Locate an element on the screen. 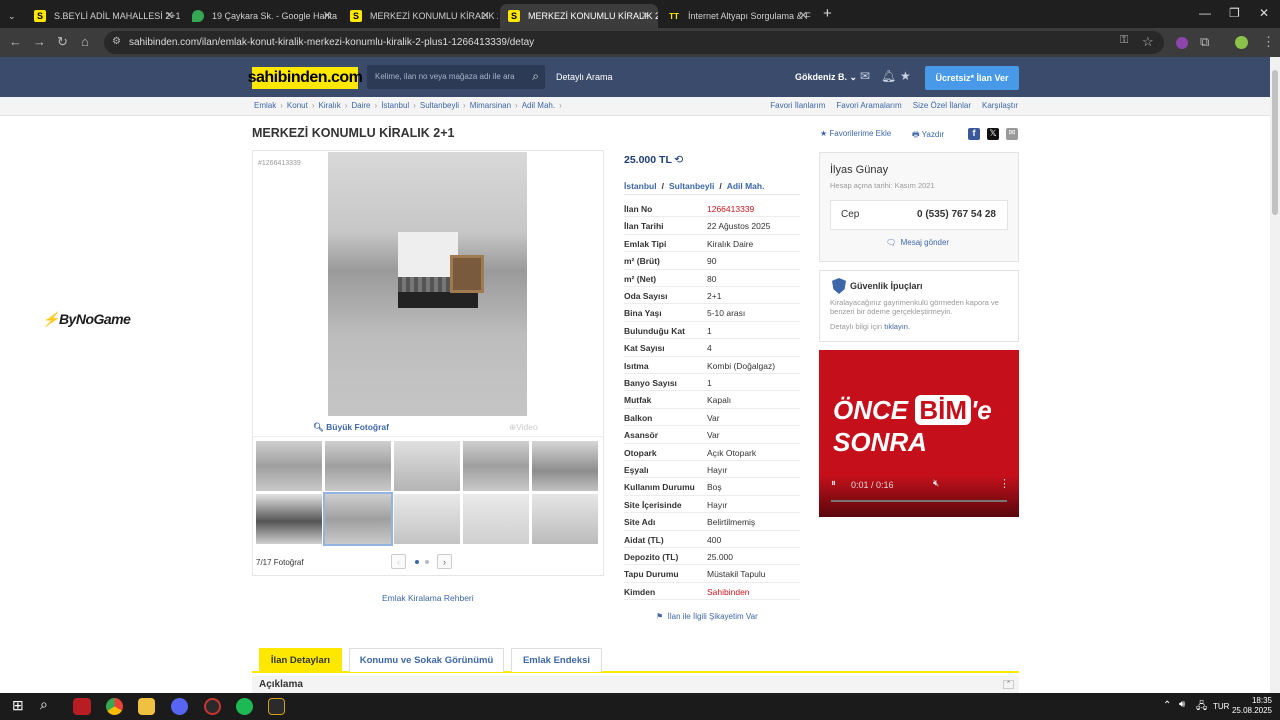 This screenshot has width=1280, height=720. main-photo is located at coordinates (427, 284).